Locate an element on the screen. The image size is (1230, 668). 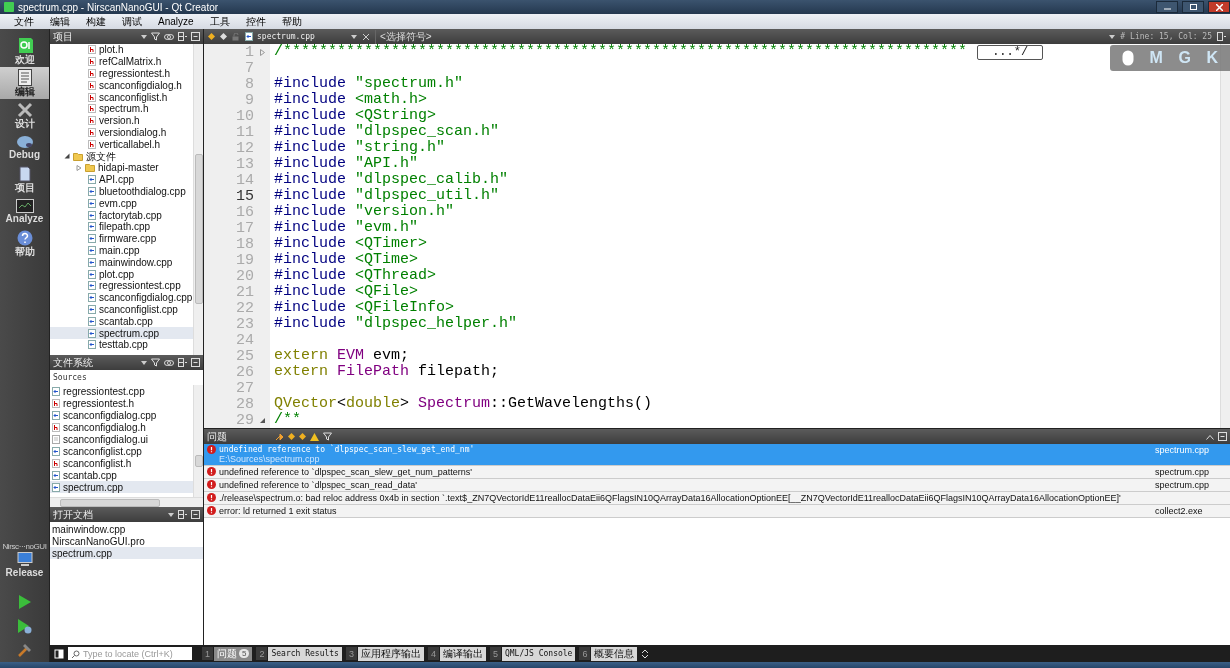
issue-row: error: ld returned 1 exit status collect2.exe is located at coordinates (717, 511).